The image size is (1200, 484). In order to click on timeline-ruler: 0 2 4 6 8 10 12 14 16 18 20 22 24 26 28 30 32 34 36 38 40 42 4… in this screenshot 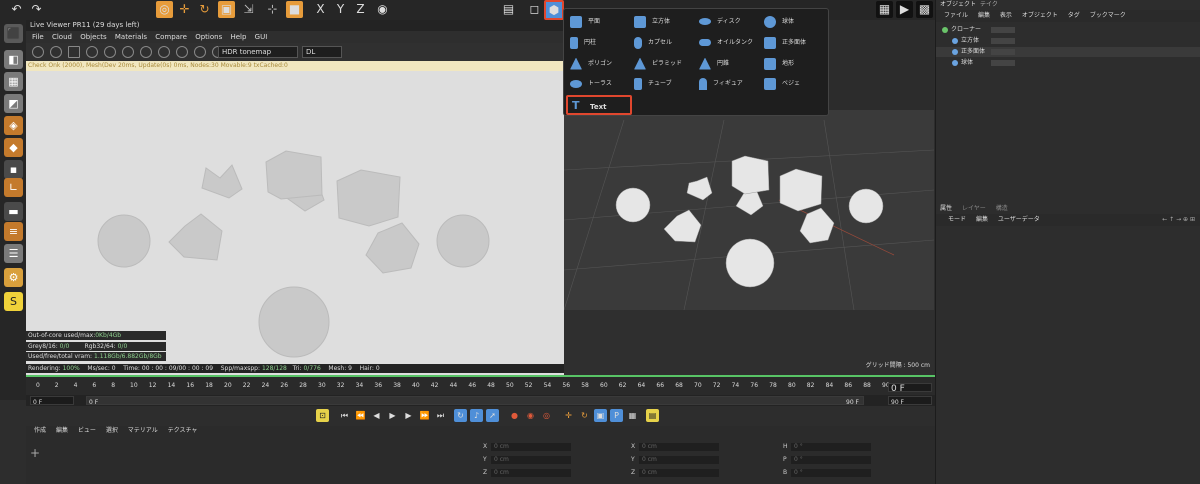, I will do `click(476, 386)`.